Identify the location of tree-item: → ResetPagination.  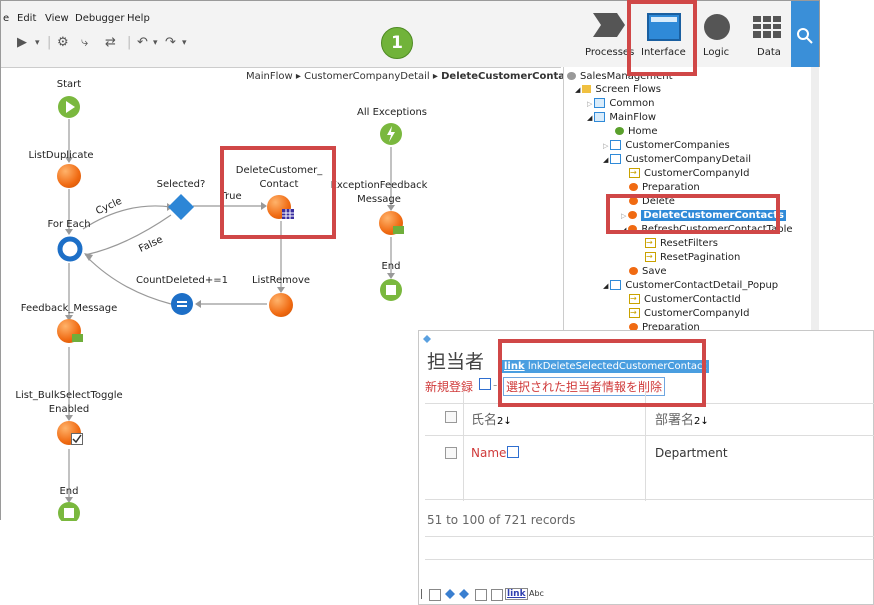
(692, 257).